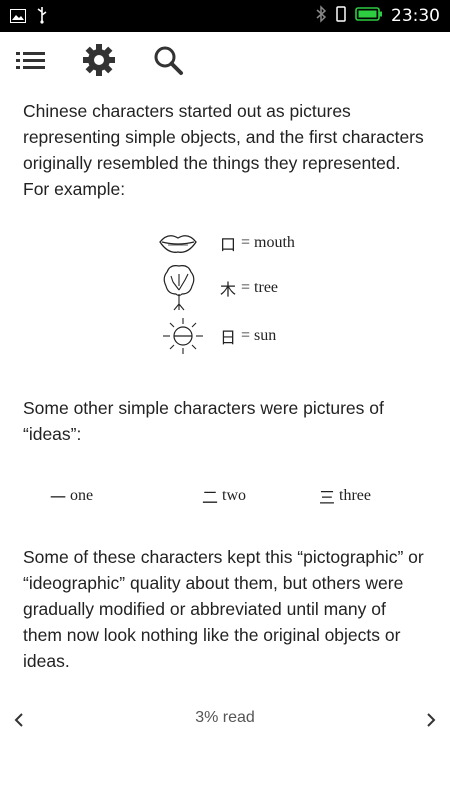 This screenshot has width=450, height=800. I want to click on bluetooth-icon, so click(321, 16).